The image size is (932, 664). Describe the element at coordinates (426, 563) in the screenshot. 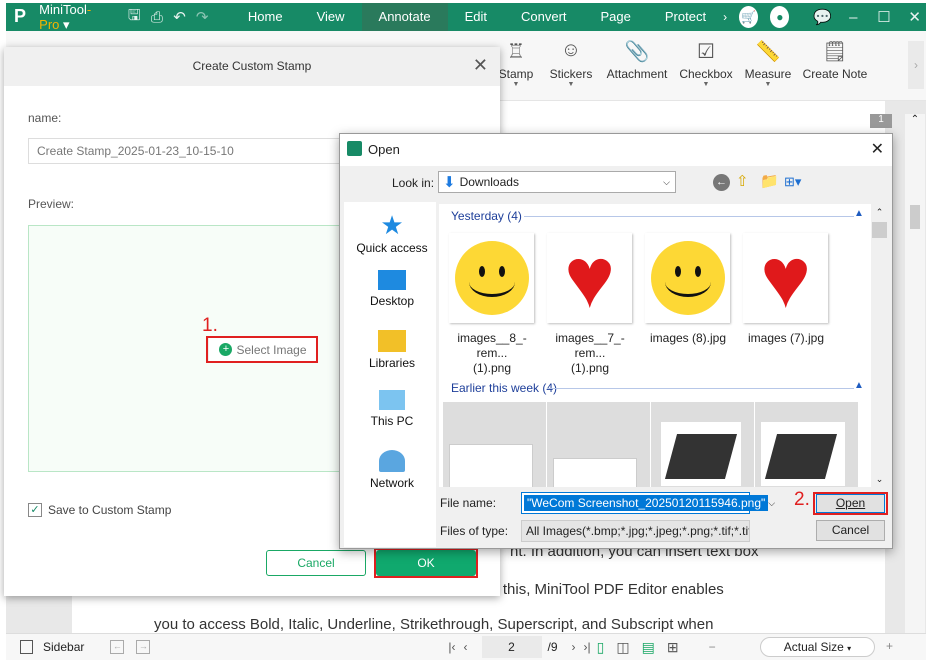

I see `highlight-ok` at that location.